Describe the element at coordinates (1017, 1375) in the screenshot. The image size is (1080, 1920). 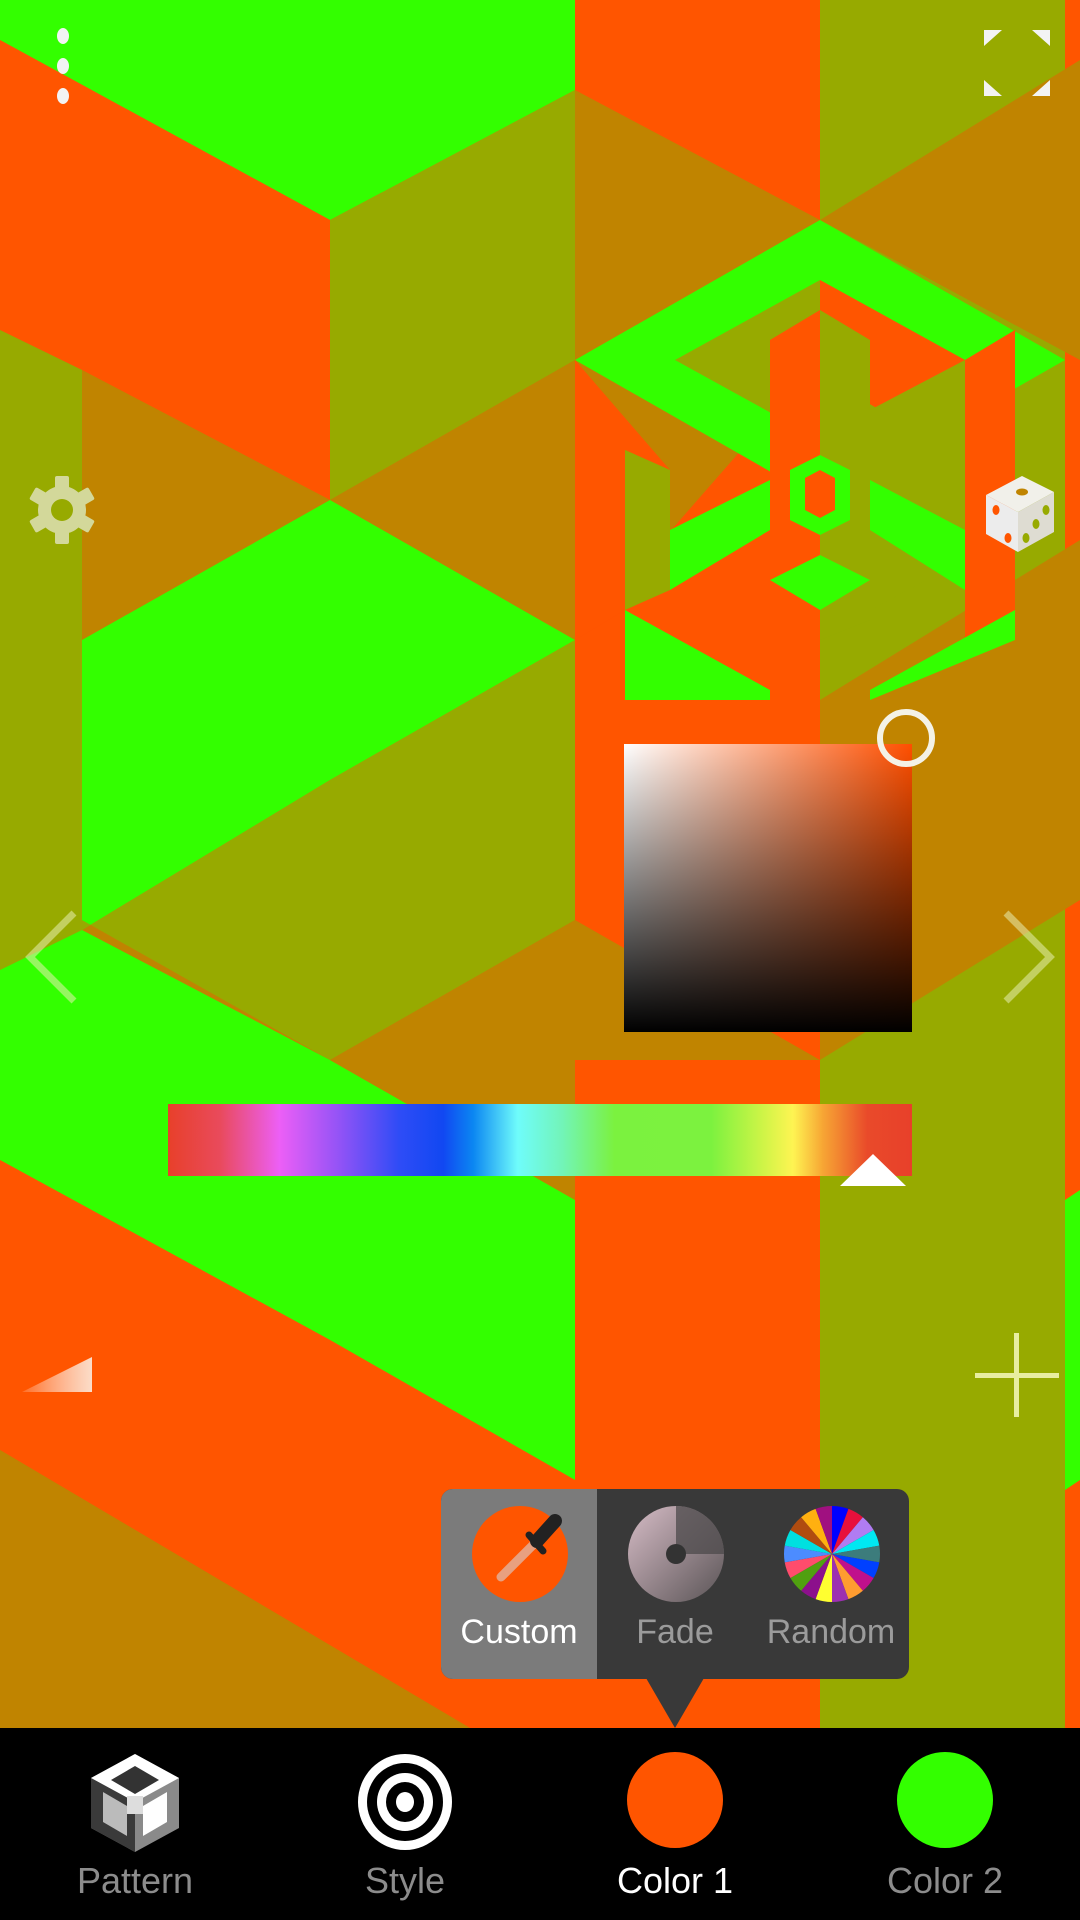
I see `plus-icon` at that location.